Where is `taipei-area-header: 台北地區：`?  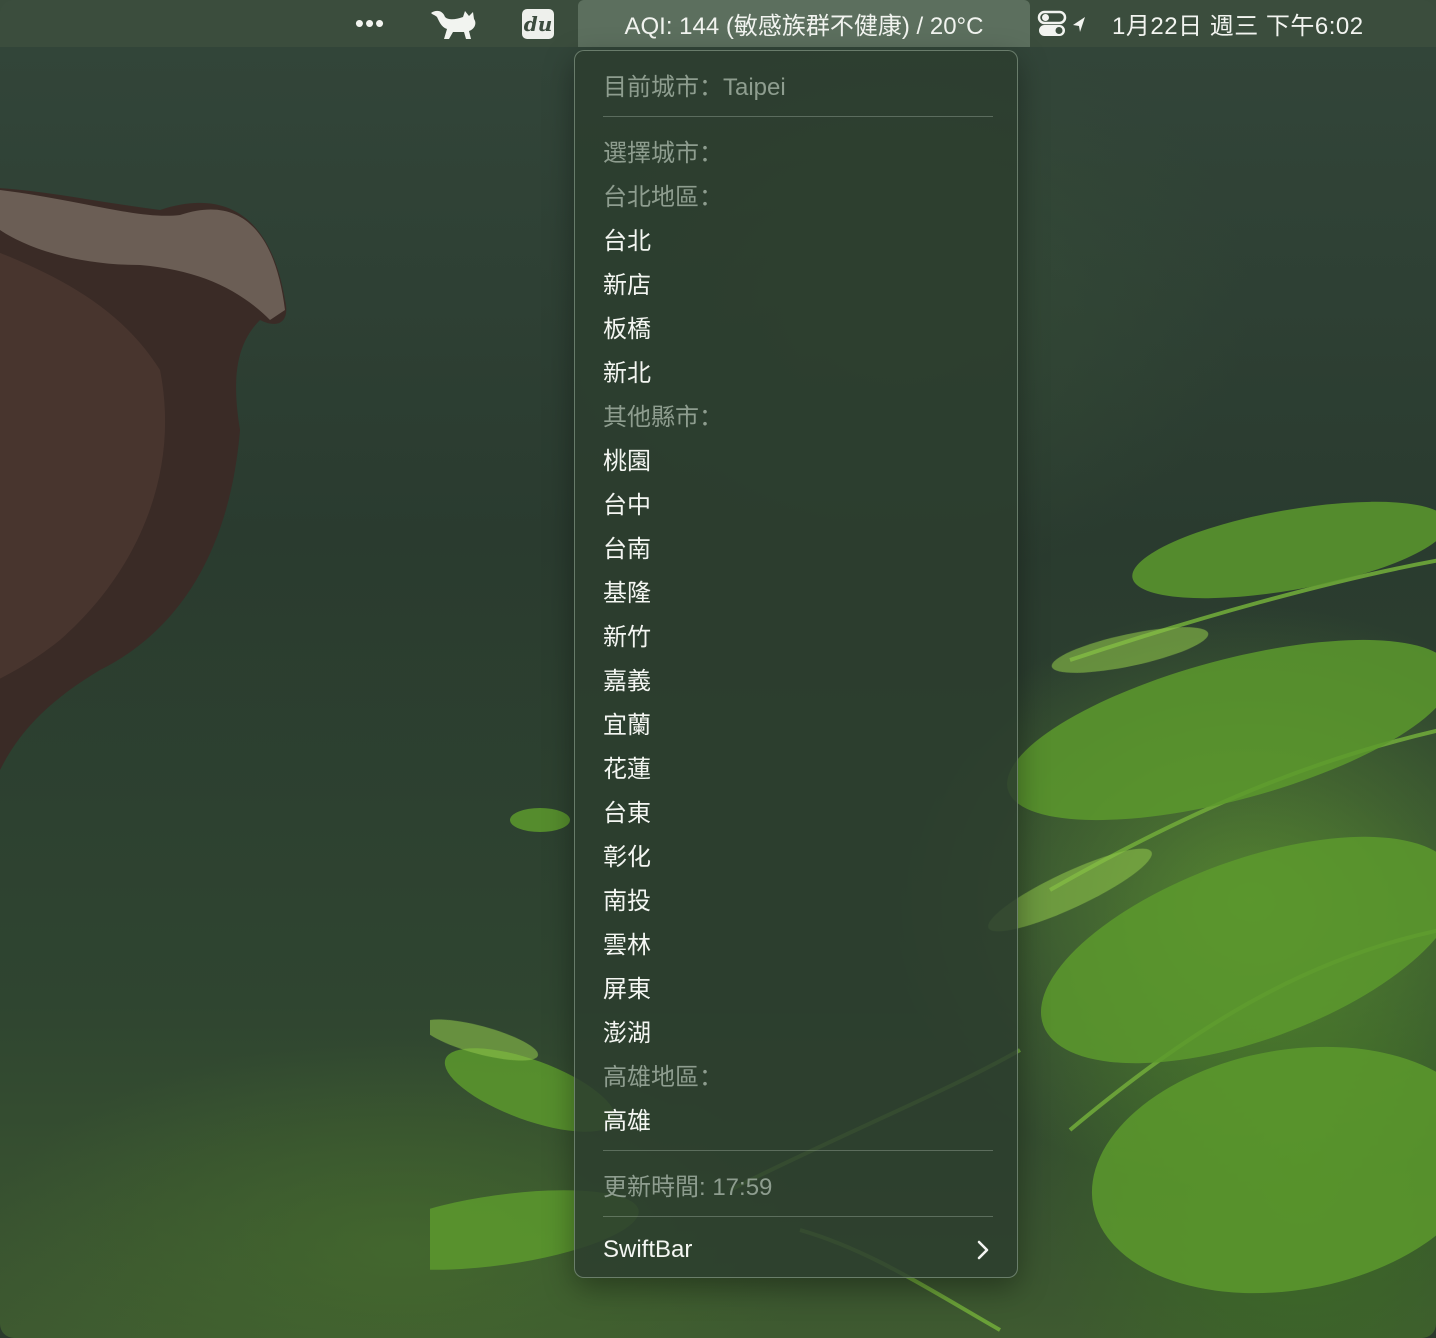 taipei-area-header: 台北地區： is located at coordinates (663, 197).